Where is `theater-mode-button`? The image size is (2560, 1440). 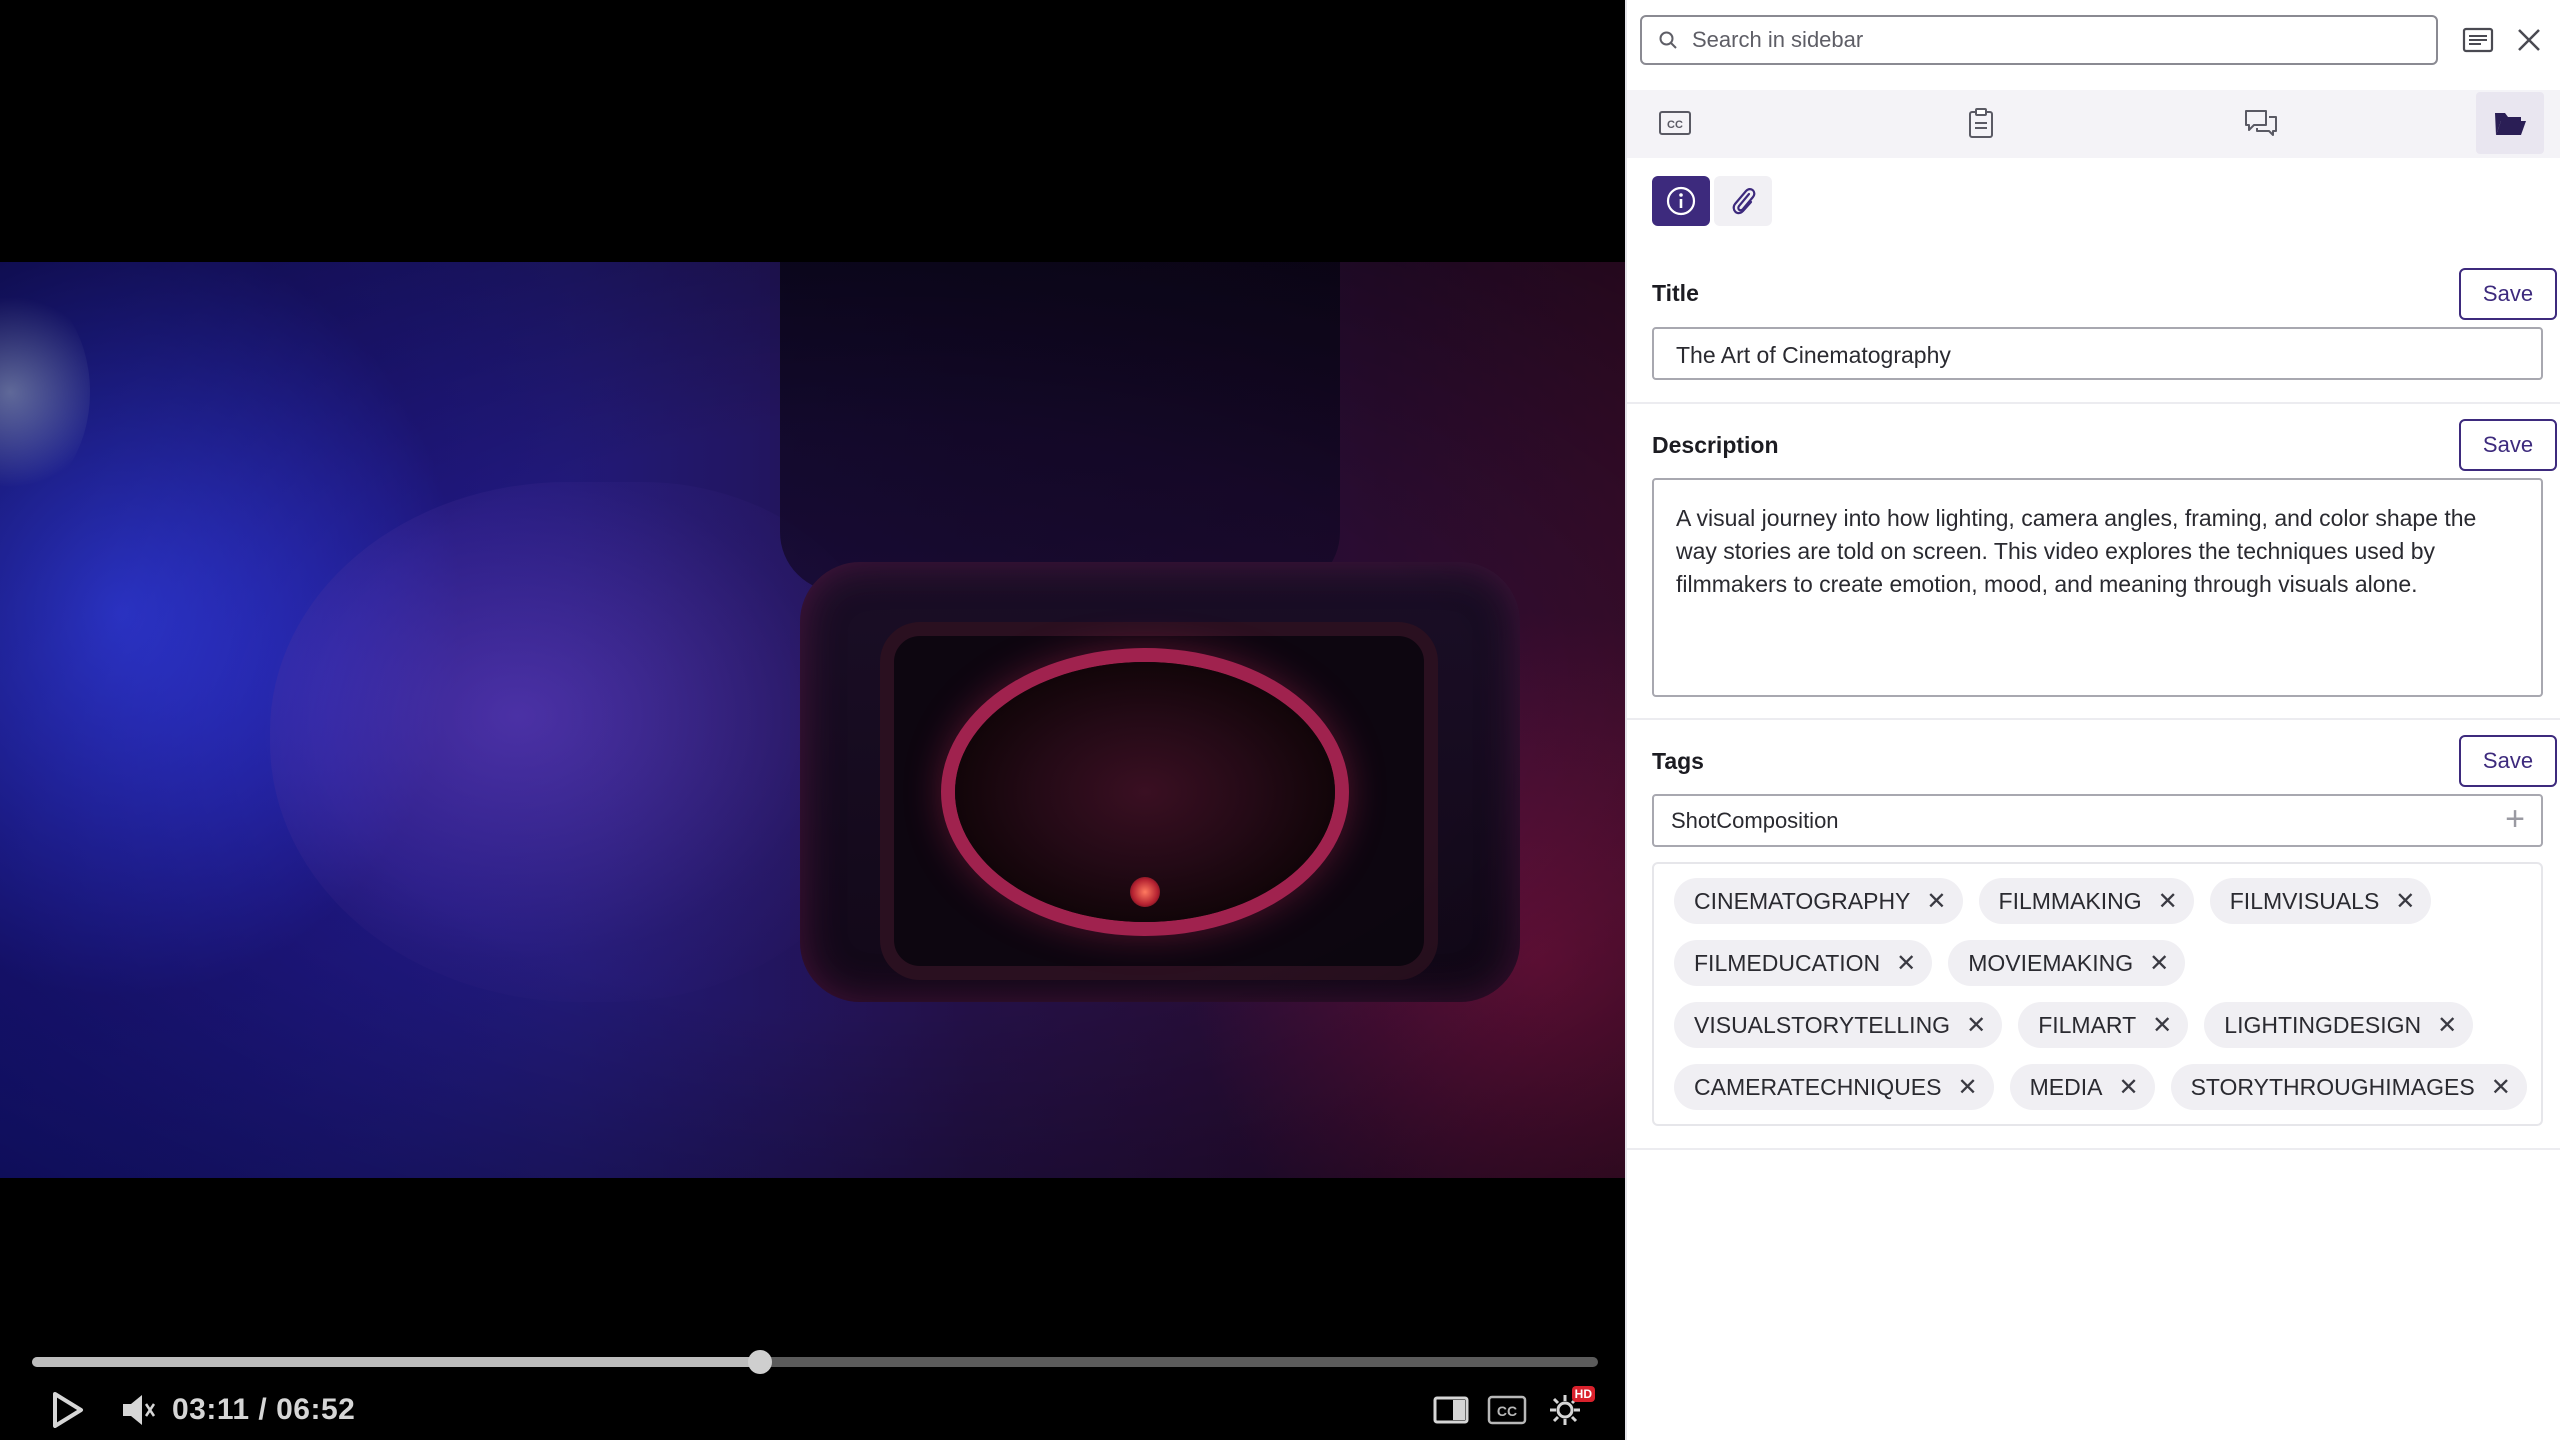
theater-mode-button is located at coordinates (1451, 1410).